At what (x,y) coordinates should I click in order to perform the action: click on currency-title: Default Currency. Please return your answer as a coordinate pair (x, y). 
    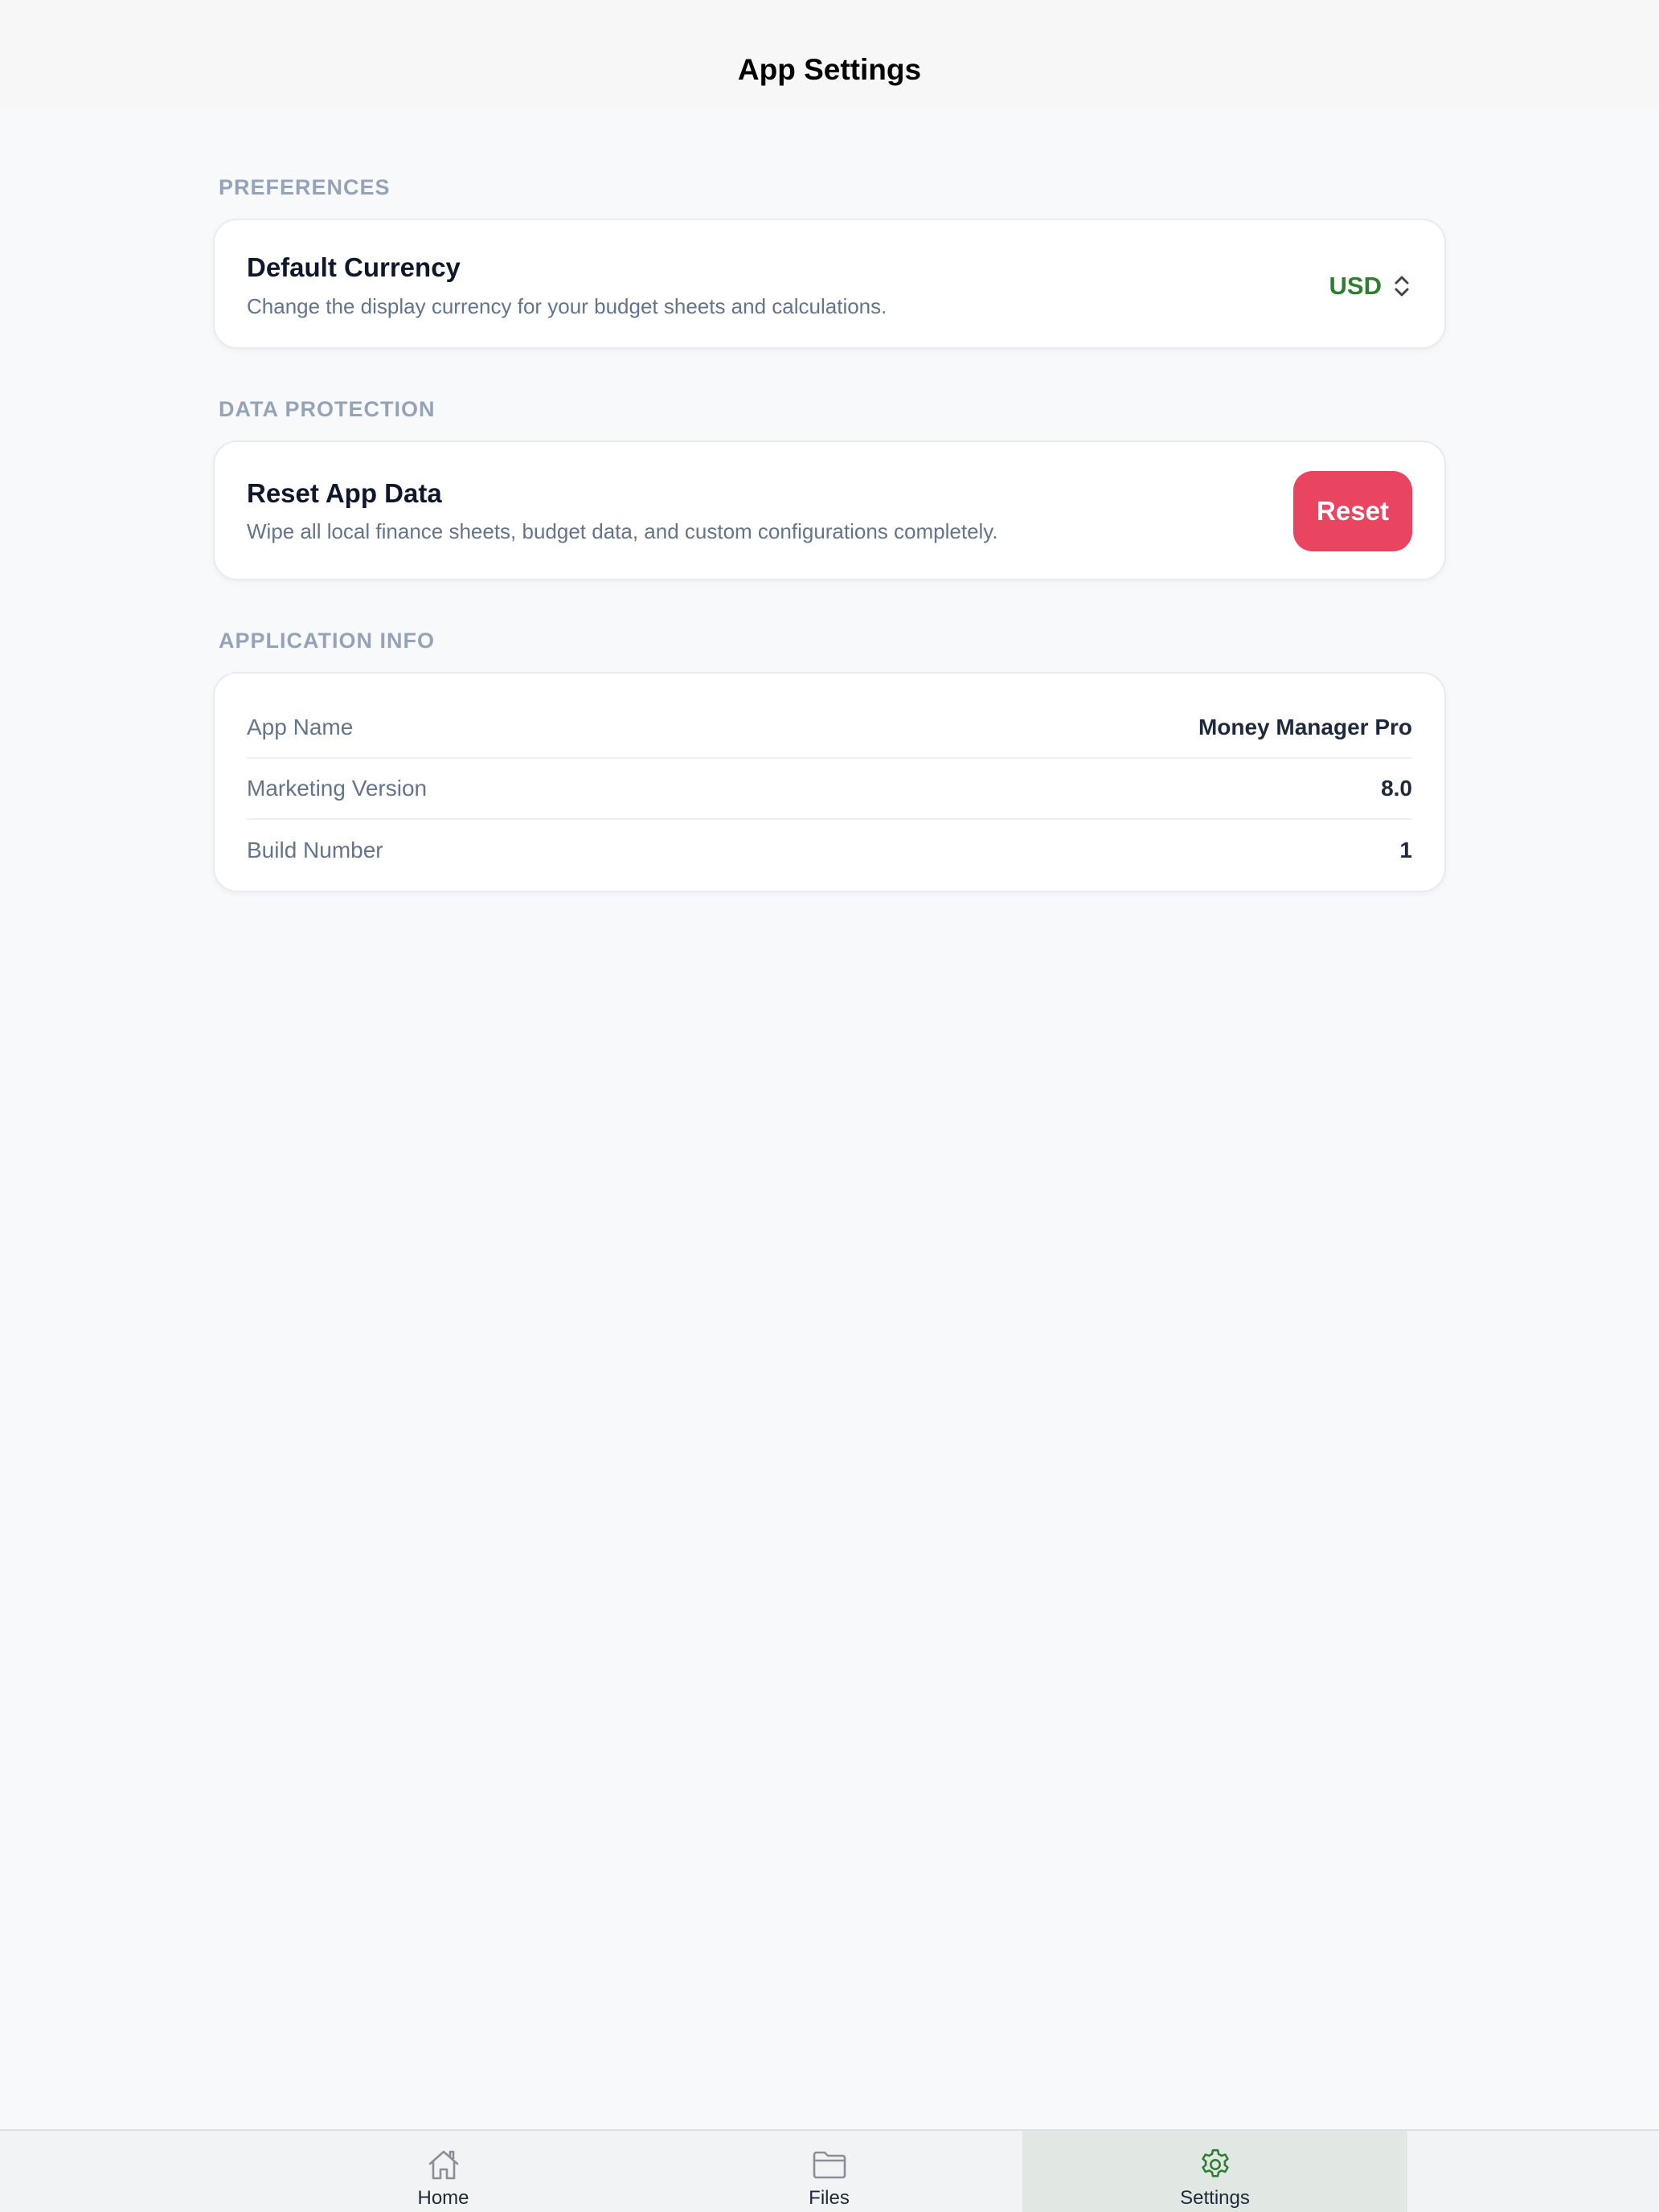
    Looking at the image, I should click on (354, 267).